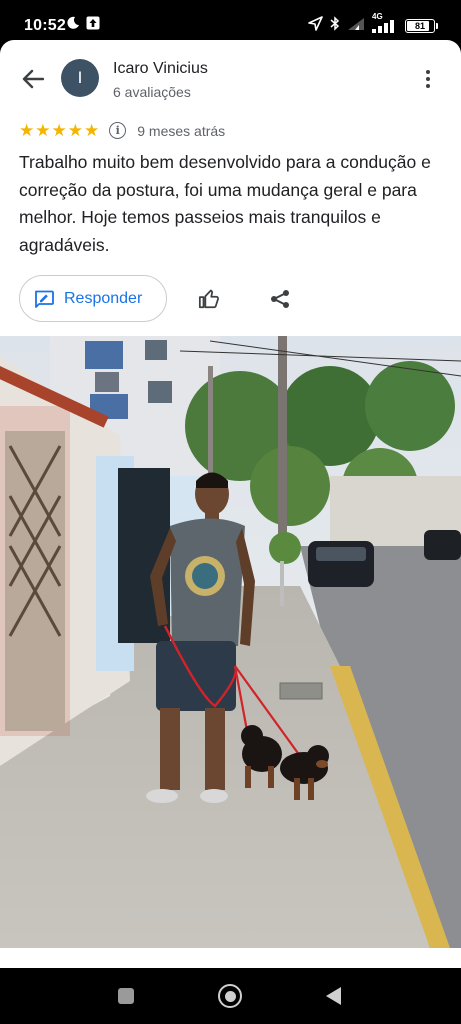 The height and width of the screenshot is (1024, 461). I want to click on share-icon, so click(280, 299).